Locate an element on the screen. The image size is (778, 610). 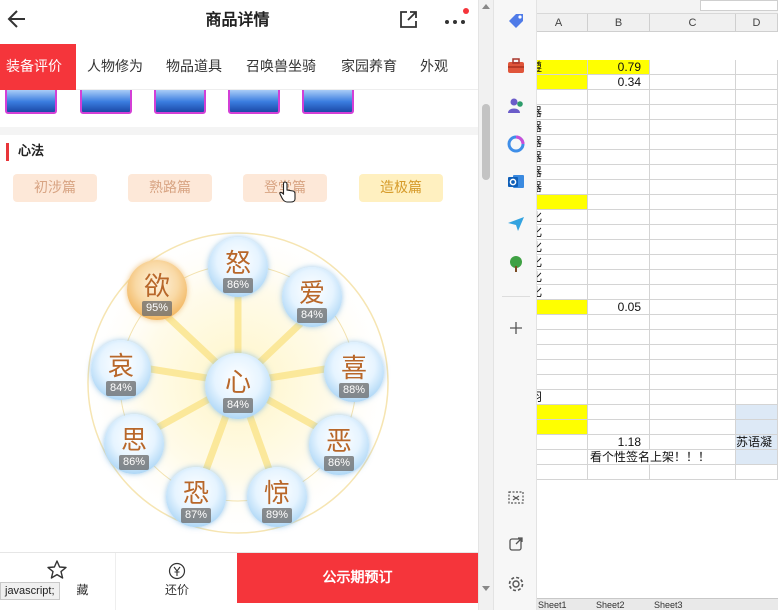
scroll-thumb is located at coordinates (486, 142).